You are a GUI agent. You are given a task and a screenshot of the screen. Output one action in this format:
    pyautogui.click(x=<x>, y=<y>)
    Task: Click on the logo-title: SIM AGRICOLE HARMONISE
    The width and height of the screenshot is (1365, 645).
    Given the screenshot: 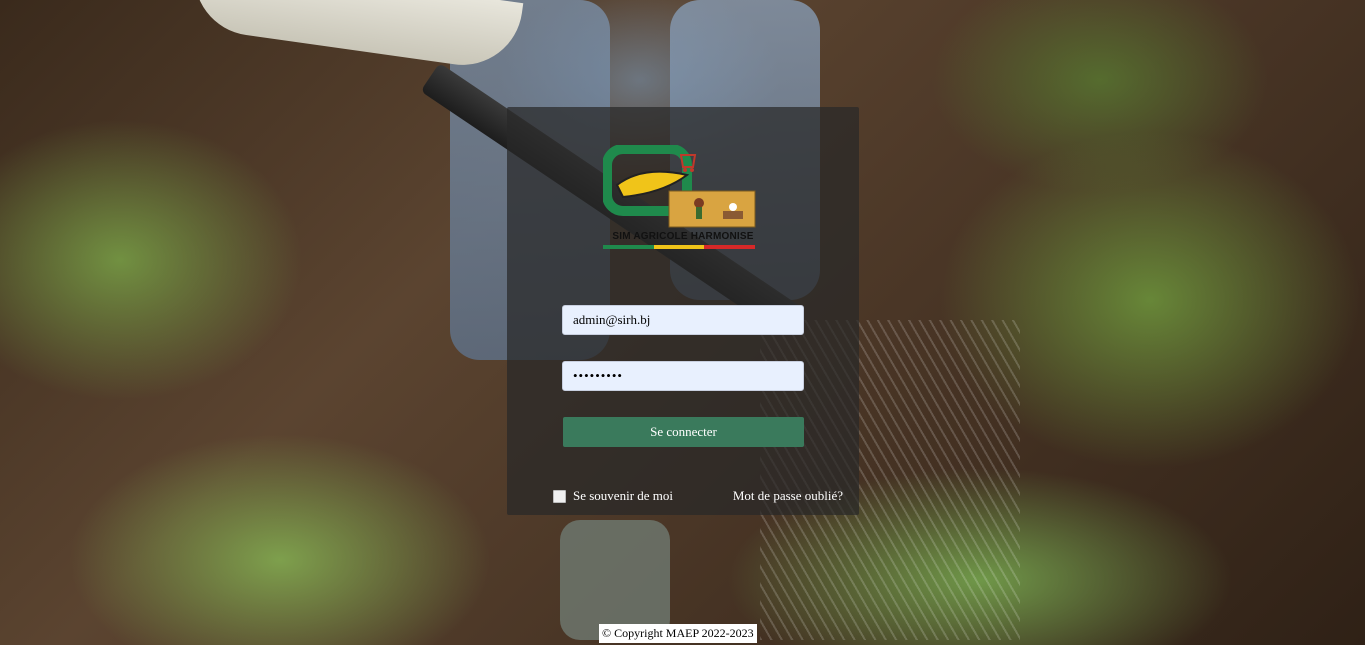 What is the action you would take?
    pyautogui.click(x=683, y=236)
    